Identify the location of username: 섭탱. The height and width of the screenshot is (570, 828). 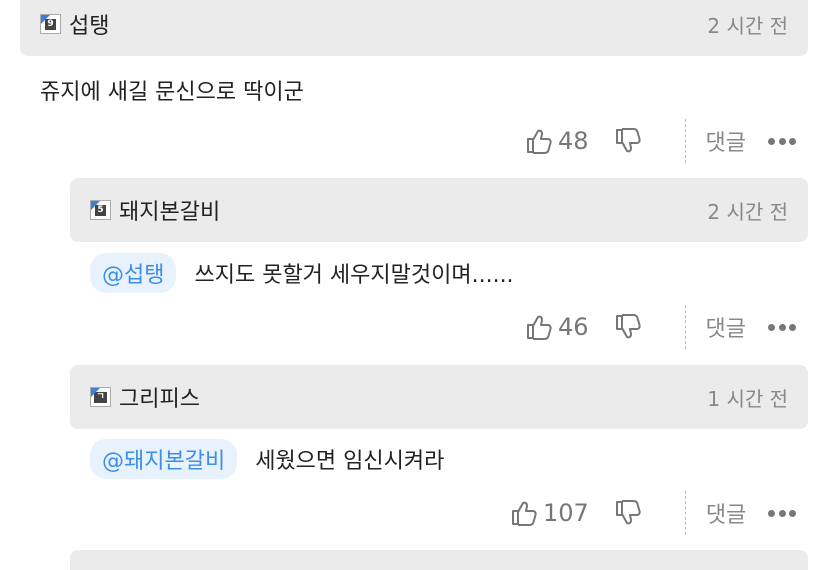
(89, 24).